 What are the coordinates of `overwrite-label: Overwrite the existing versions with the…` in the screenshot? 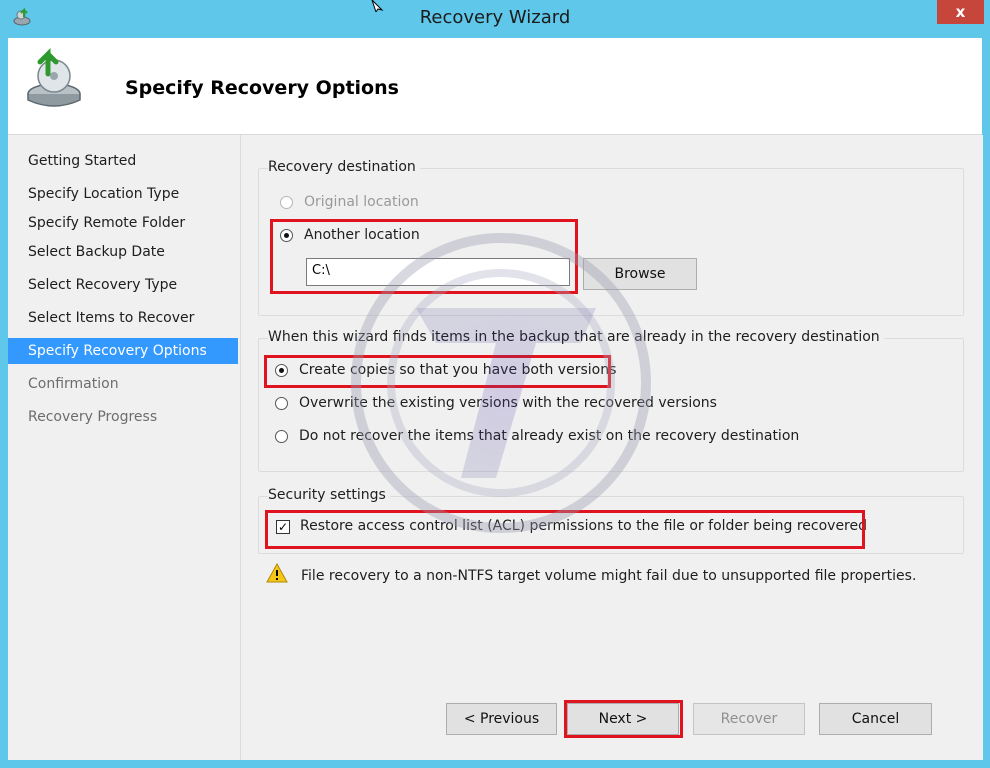 It's located at (508, 403).